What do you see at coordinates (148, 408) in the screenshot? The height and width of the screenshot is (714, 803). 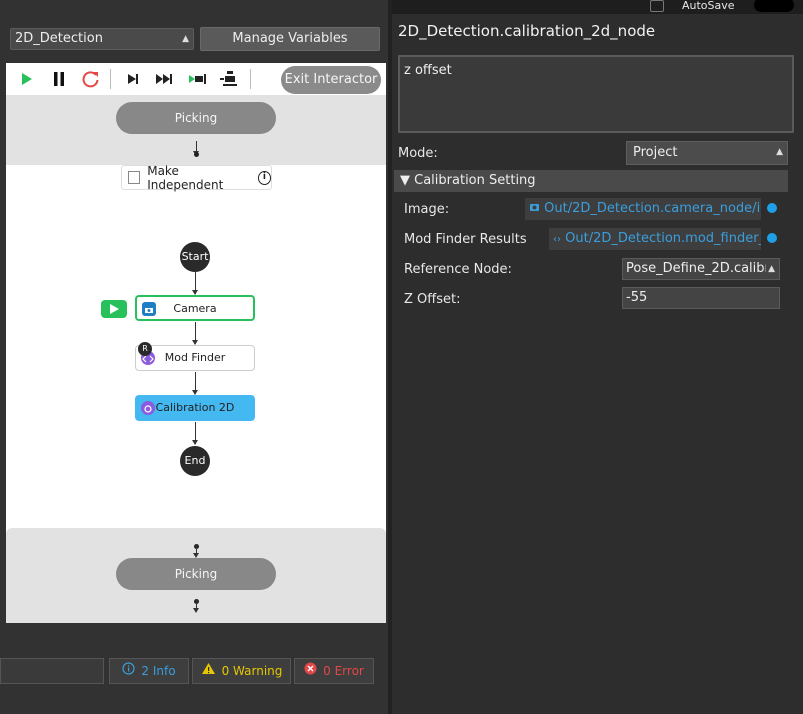 I see `calibration-icon` at bounding box center [148, 408].